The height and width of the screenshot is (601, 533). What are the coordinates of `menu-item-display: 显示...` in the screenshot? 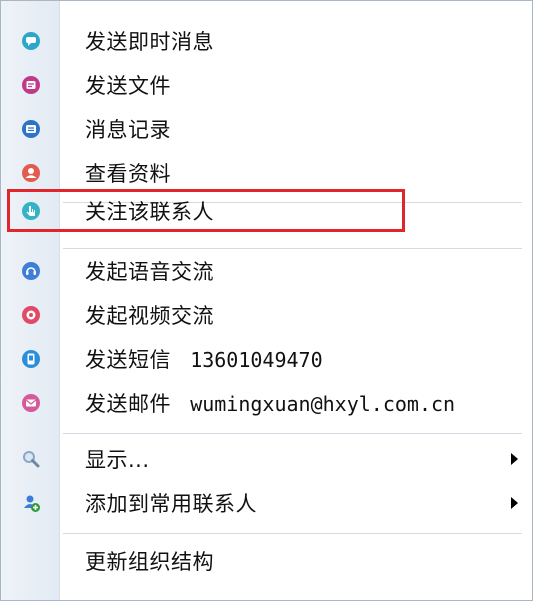 It's located at (266, 459).